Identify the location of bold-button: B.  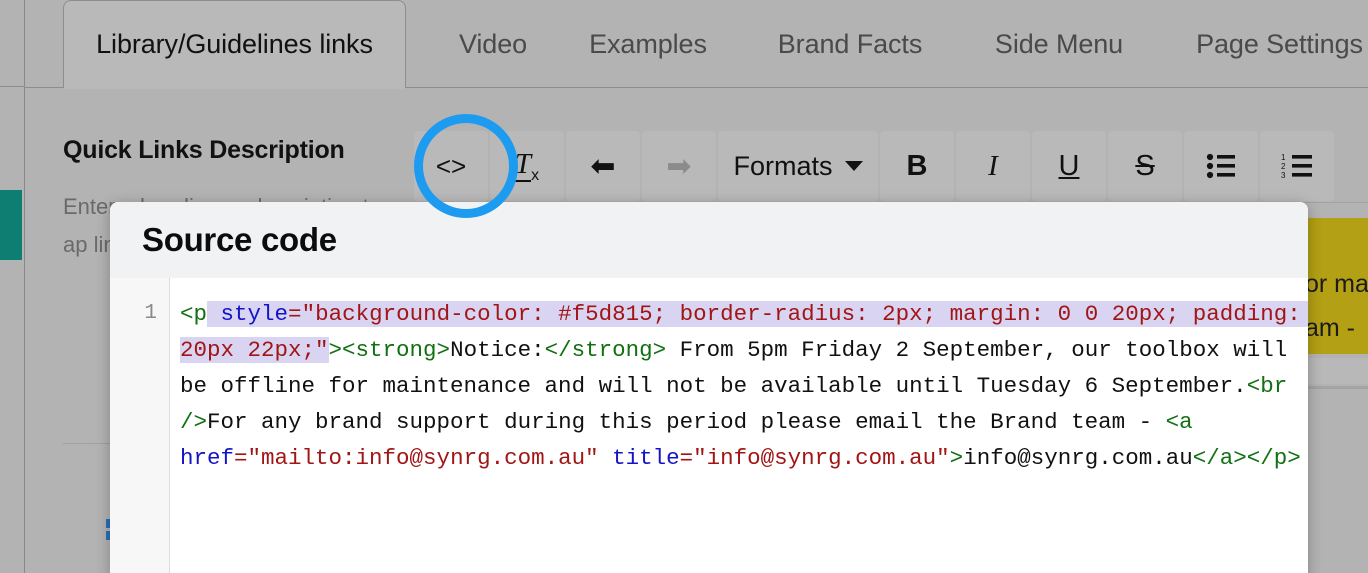
(917, 166).